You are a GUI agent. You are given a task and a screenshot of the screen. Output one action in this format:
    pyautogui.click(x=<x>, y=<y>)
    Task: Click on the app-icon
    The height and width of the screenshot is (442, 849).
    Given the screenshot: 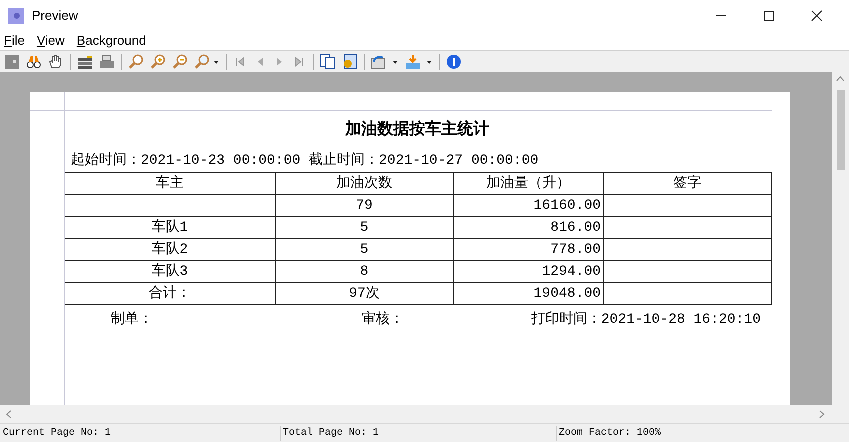 What is the action you would take?
    pyautogui.click(x=16, y=16)
    